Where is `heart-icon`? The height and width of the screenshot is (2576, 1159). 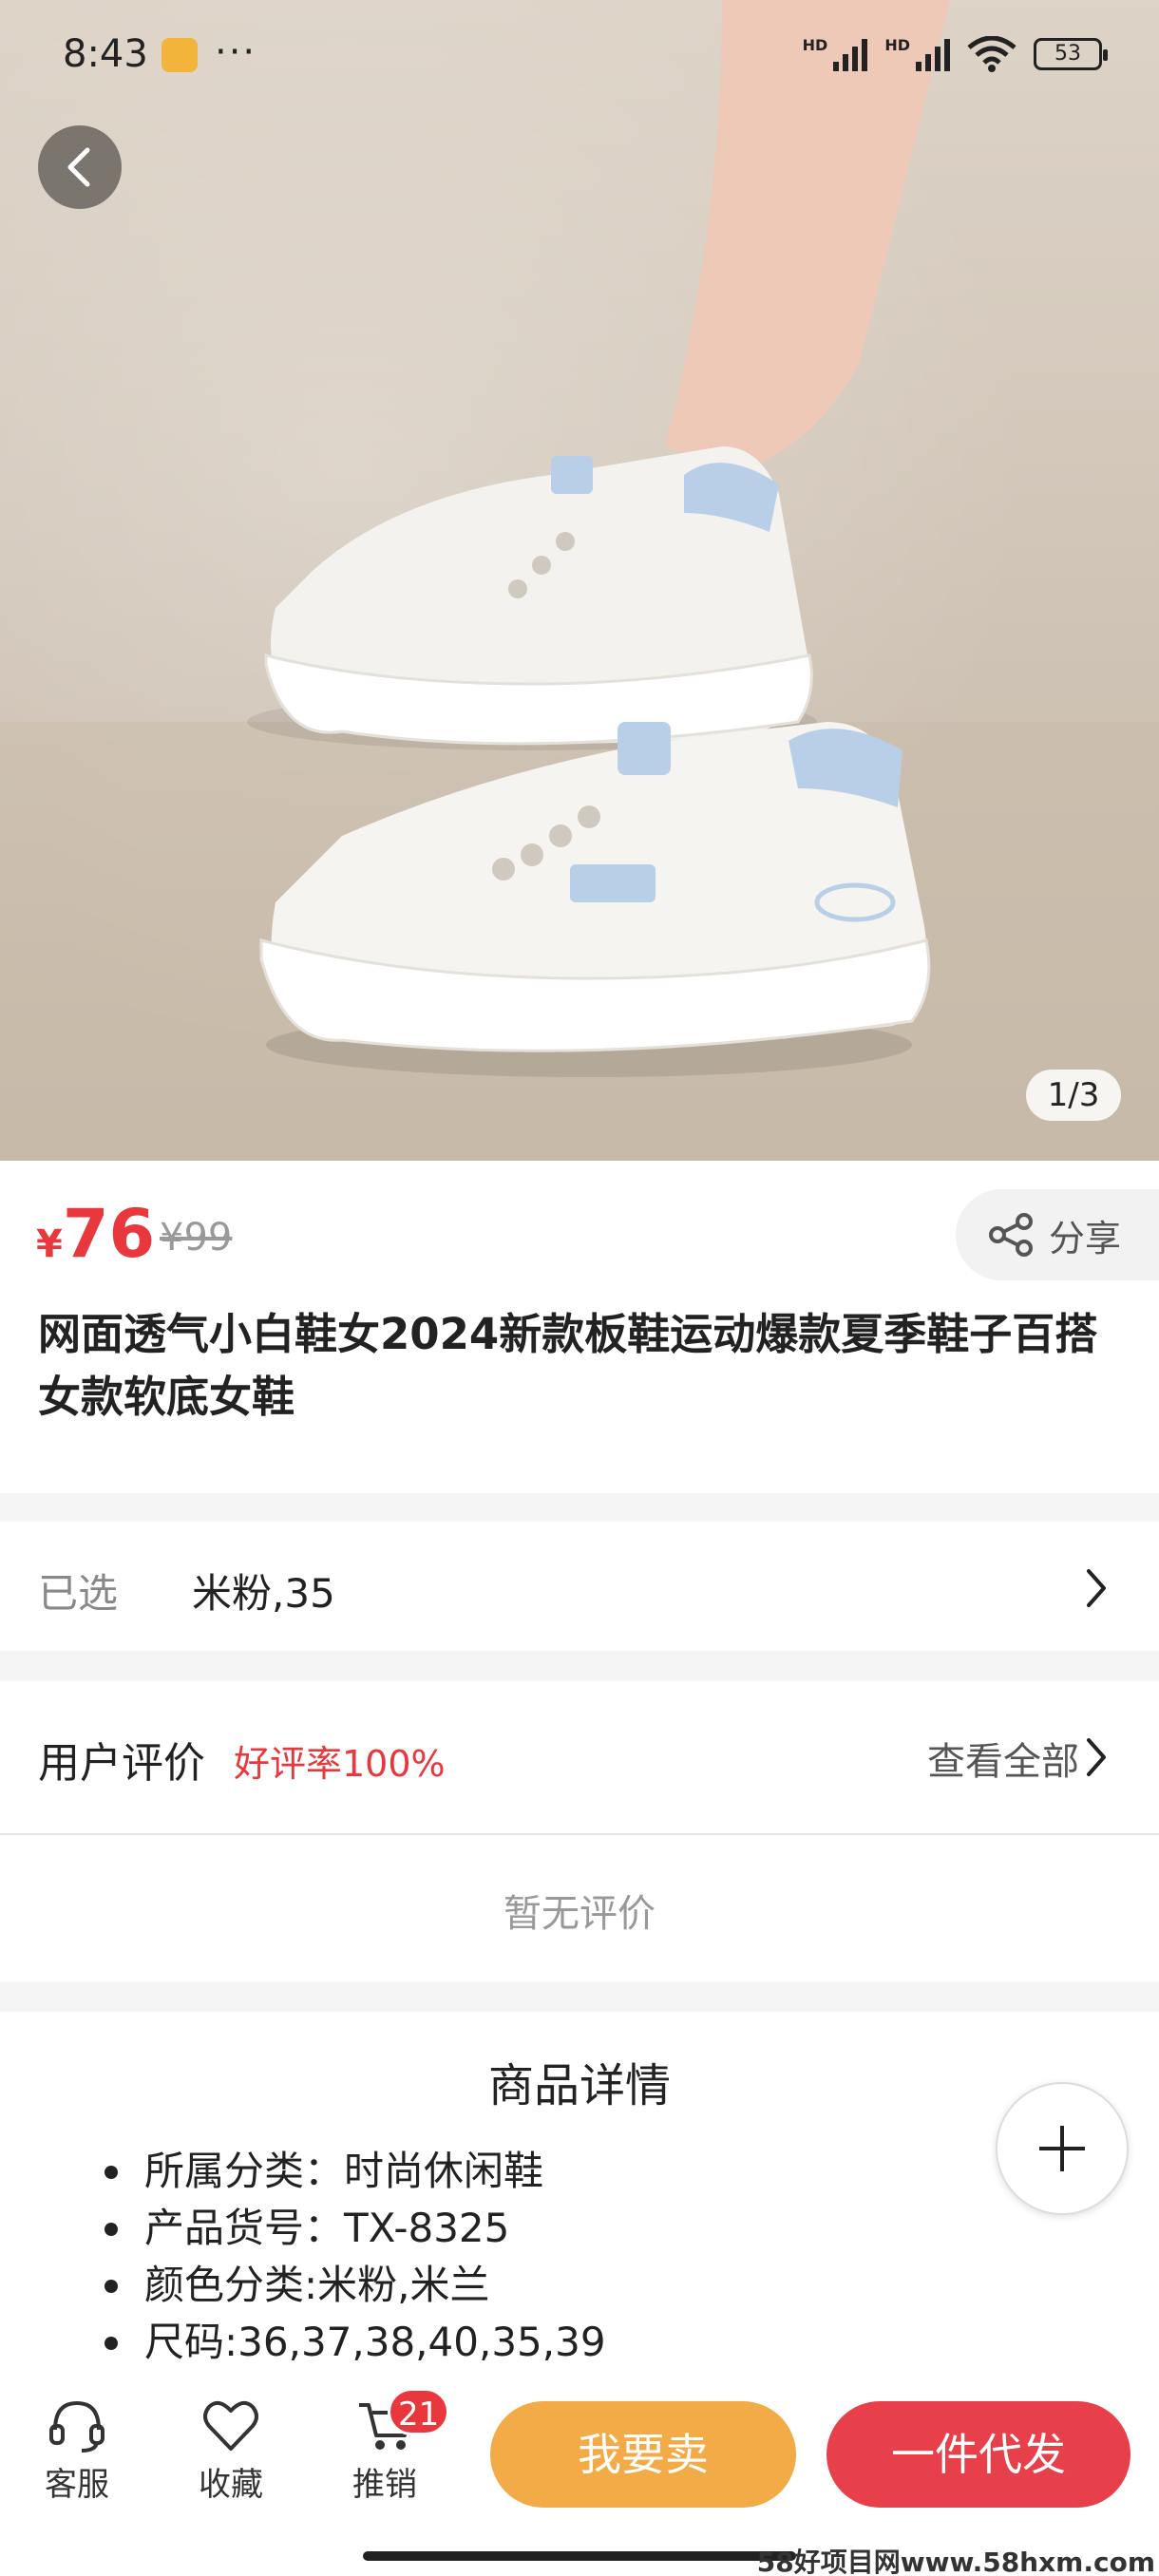
heart-icon is located at coordinates (230, 2425).